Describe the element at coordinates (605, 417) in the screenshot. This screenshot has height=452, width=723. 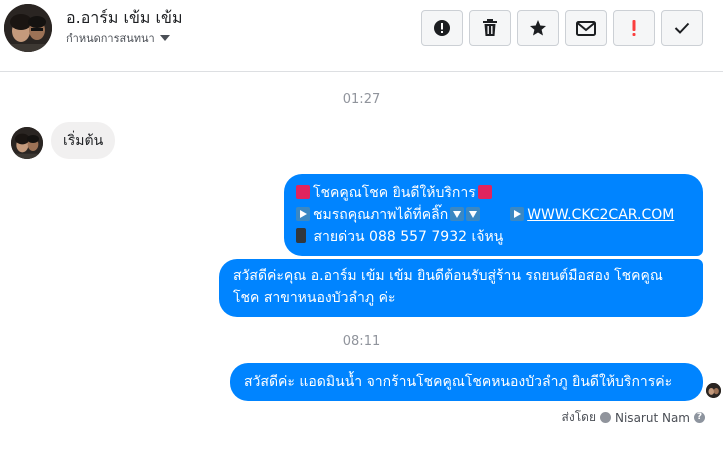
I see `sent-status-icon` at that location.